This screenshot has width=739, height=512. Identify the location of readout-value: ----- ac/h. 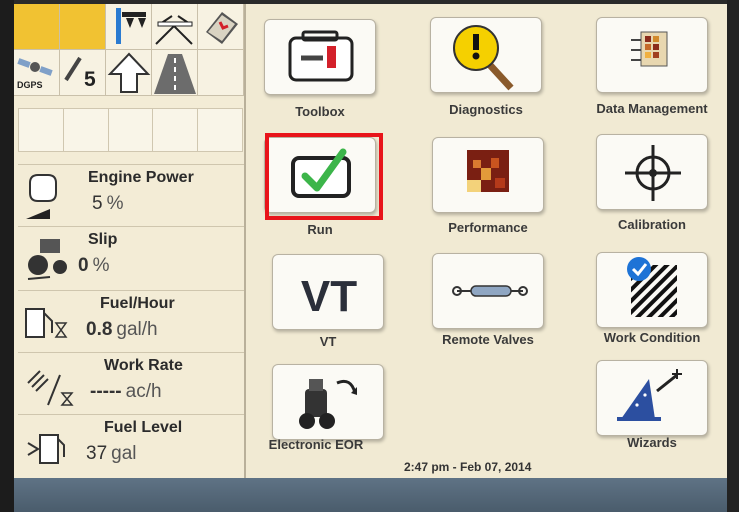
(126, 392).